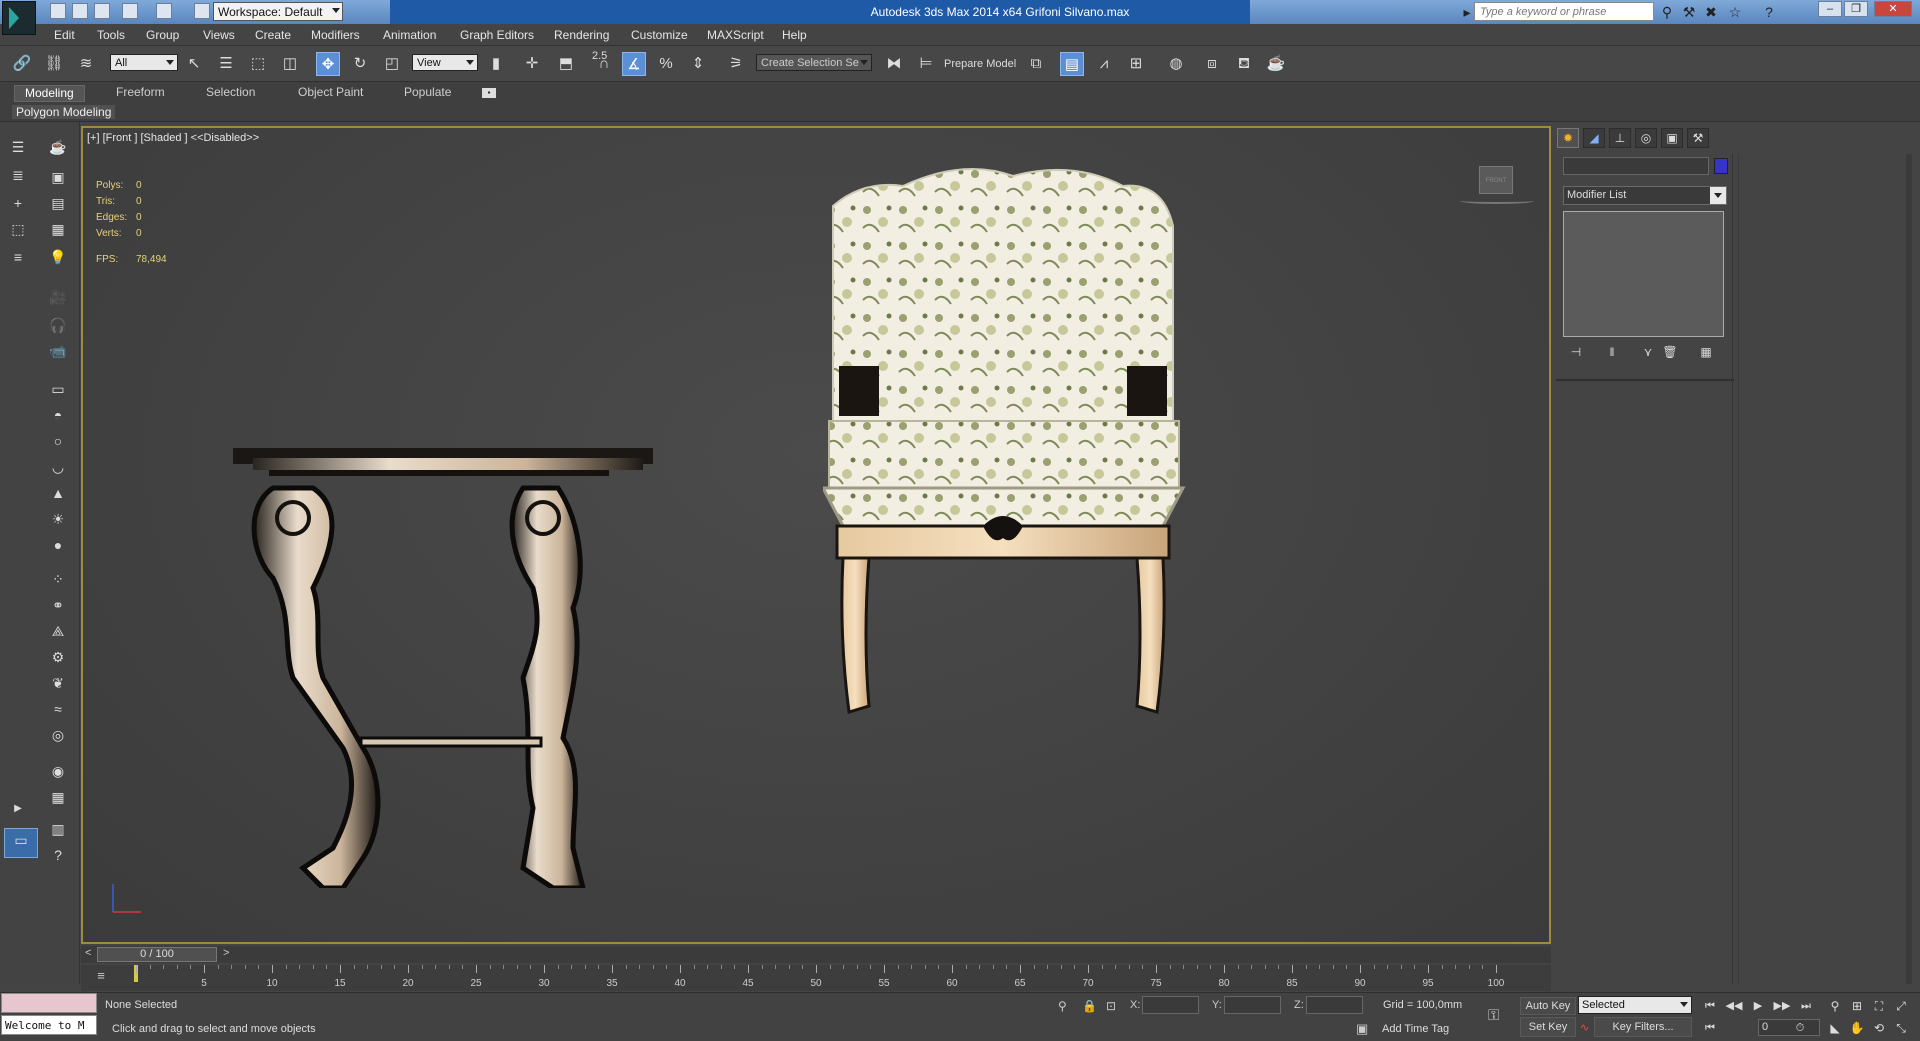 Image resolution: width=1920 pixels, height=1041 pixels. I want to click on ribbon-tab-freeform: Freeform, so click(140, 92).